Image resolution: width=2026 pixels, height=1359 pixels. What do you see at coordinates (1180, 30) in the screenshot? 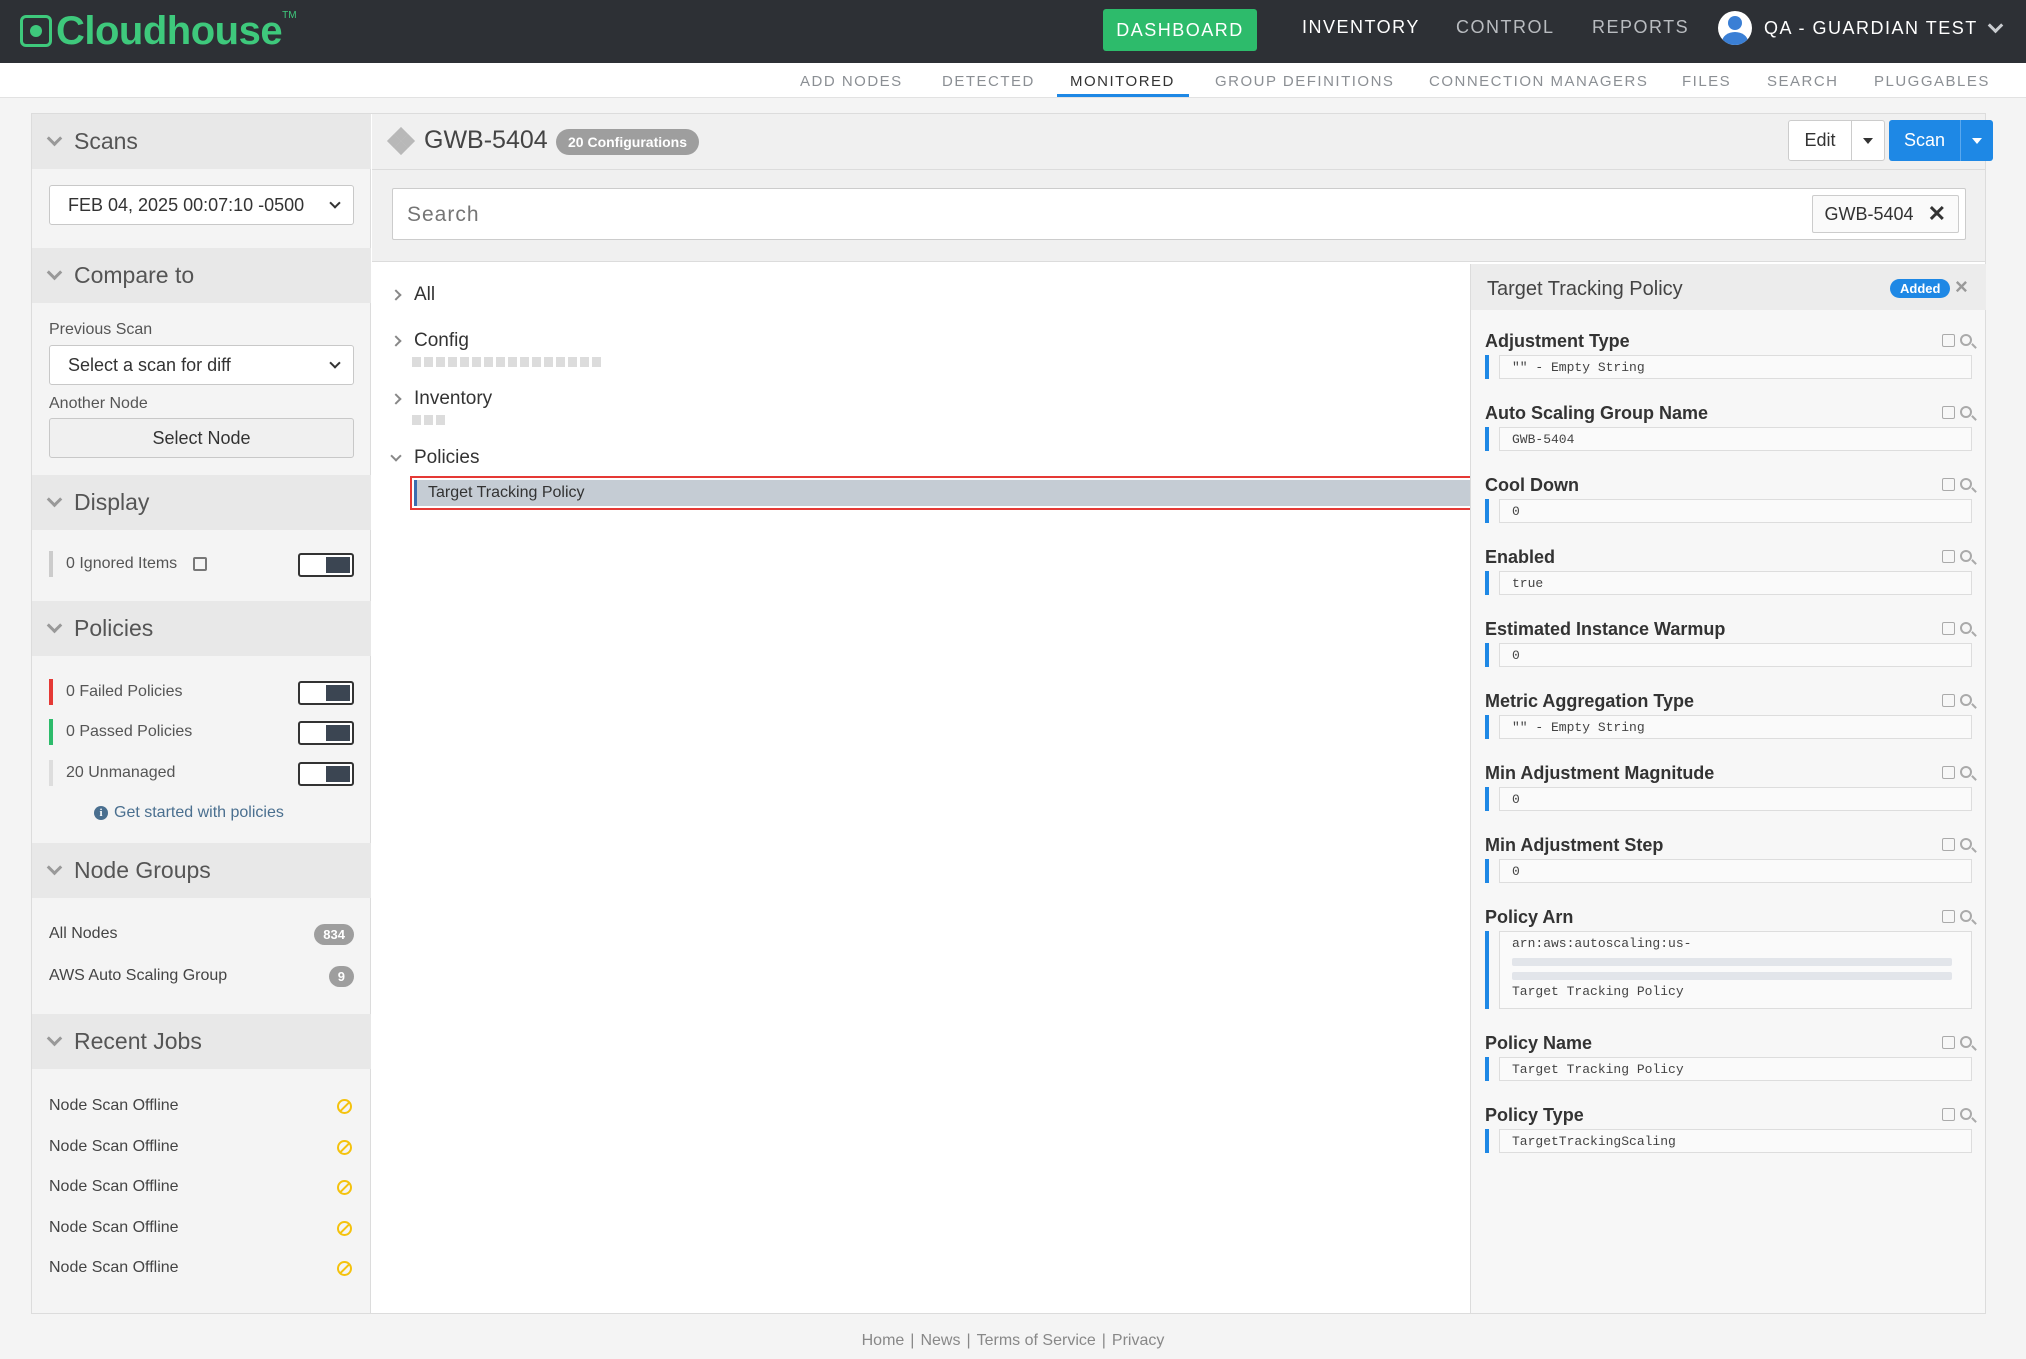
I see `nav-dashboard-button: DASHBOARD` at bounding box center [1180, 30].